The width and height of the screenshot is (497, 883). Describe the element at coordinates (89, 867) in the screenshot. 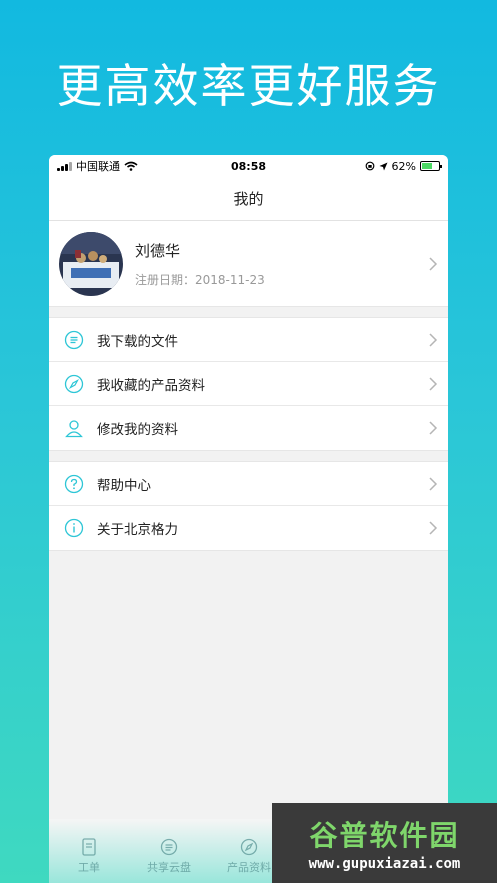

I see `tab-label: 工单` at that location.